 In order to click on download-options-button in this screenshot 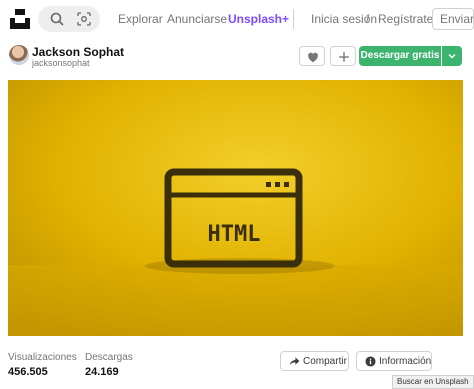, I will do `click(452, 56)`.